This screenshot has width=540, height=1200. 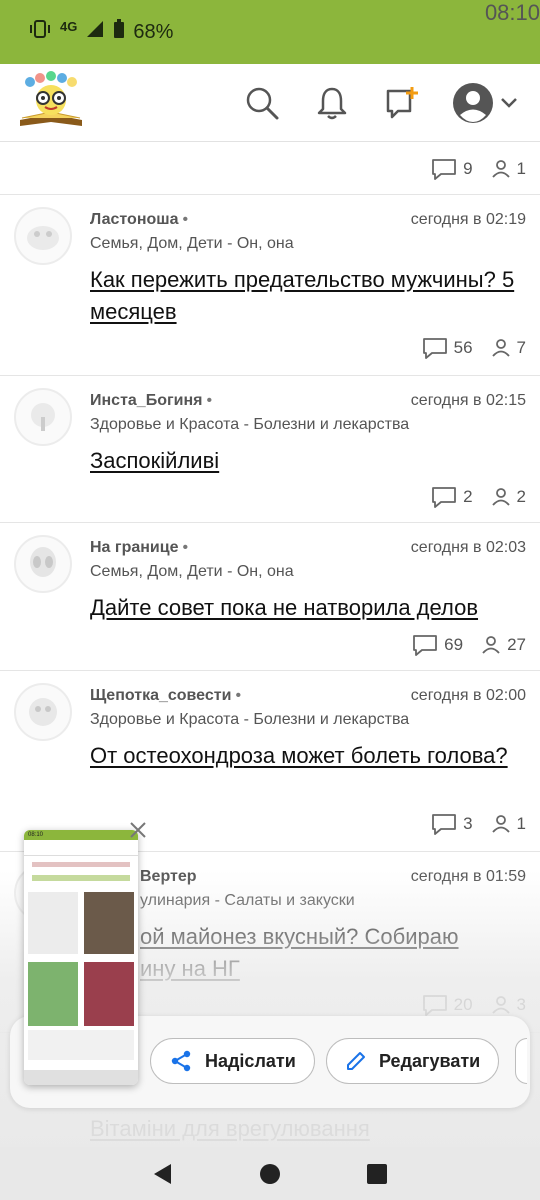 I want to click on battery-icon, so click(x=119, y=32).